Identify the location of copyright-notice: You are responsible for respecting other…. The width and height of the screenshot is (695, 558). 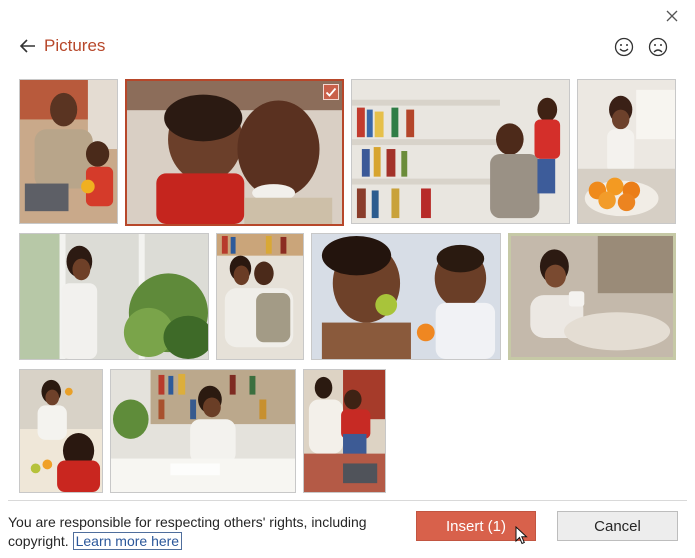
(203, 532).